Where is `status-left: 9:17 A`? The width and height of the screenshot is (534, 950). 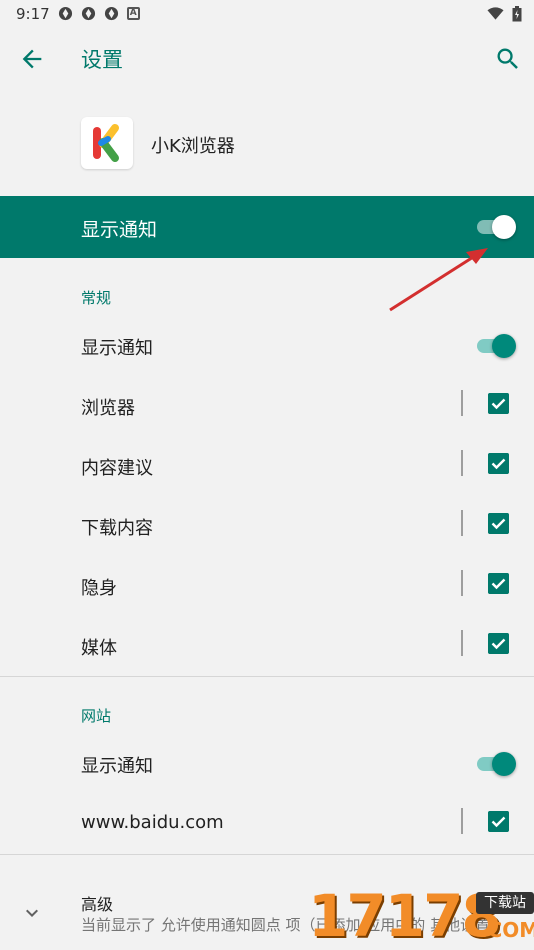 status-left: 9:17 A is located at coordinates (78, 14).